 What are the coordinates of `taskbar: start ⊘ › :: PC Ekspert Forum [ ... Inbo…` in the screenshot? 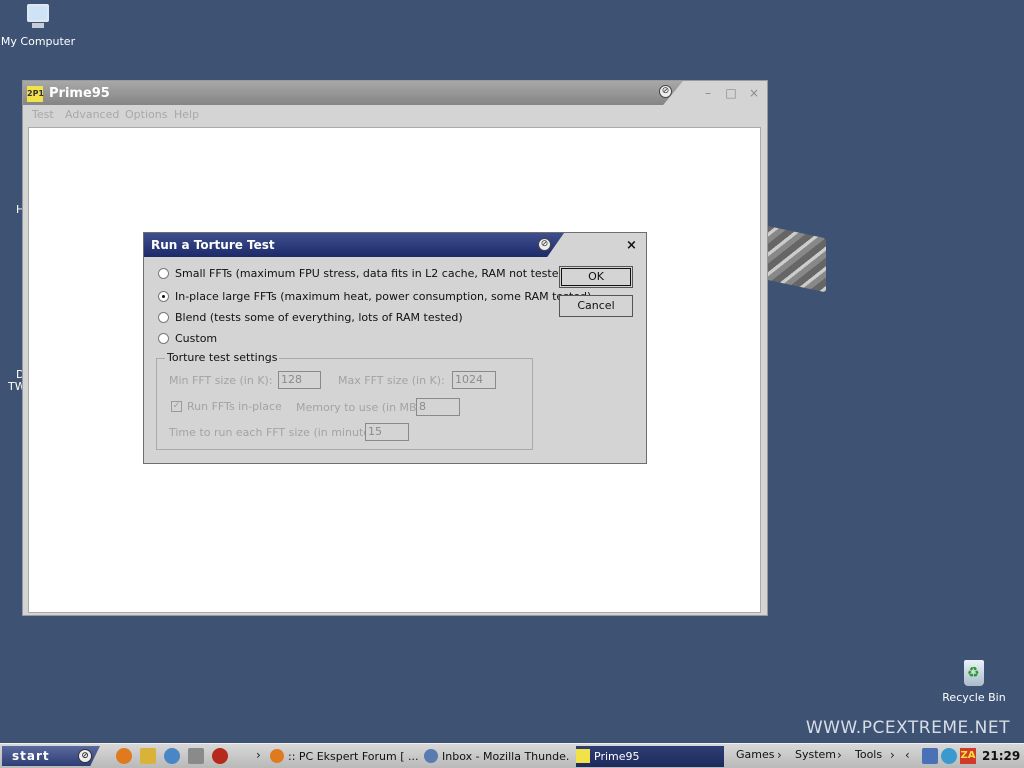 It's located at (512, 755).